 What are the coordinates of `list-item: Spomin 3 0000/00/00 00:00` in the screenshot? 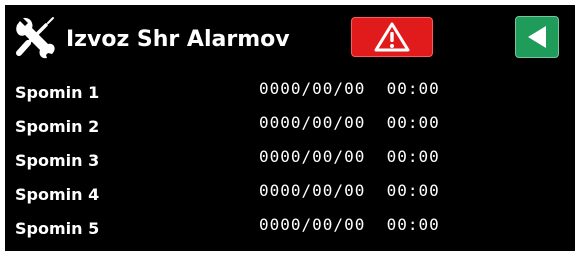 It's located at (290, 160).